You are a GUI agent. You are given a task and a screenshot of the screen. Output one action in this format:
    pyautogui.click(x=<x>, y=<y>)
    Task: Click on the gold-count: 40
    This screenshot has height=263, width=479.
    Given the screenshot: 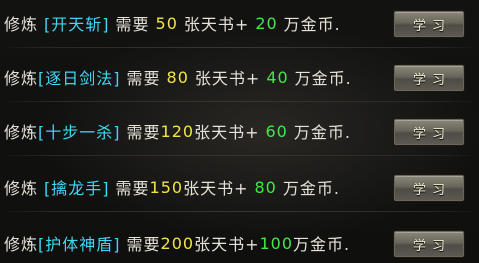 What is the action you would take?
    pyautogui.click(x=277, y=77)
    